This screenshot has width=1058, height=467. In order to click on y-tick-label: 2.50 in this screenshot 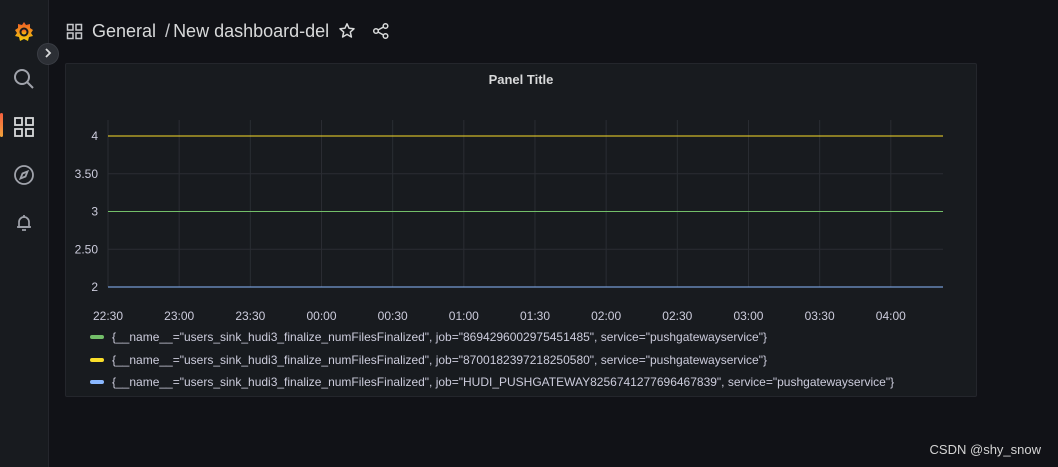, I will do `click(87, 249)`.